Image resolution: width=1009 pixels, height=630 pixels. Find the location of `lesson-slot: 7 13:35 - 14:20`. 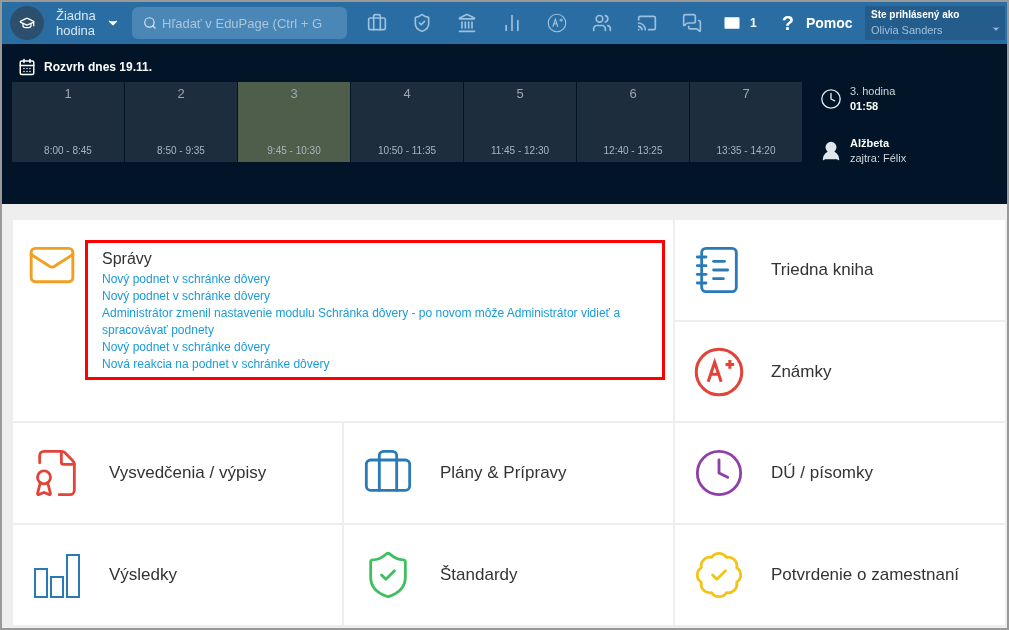

lesson-slot: 7 13:35 - 14:20 is located at coordinates (746, 122).